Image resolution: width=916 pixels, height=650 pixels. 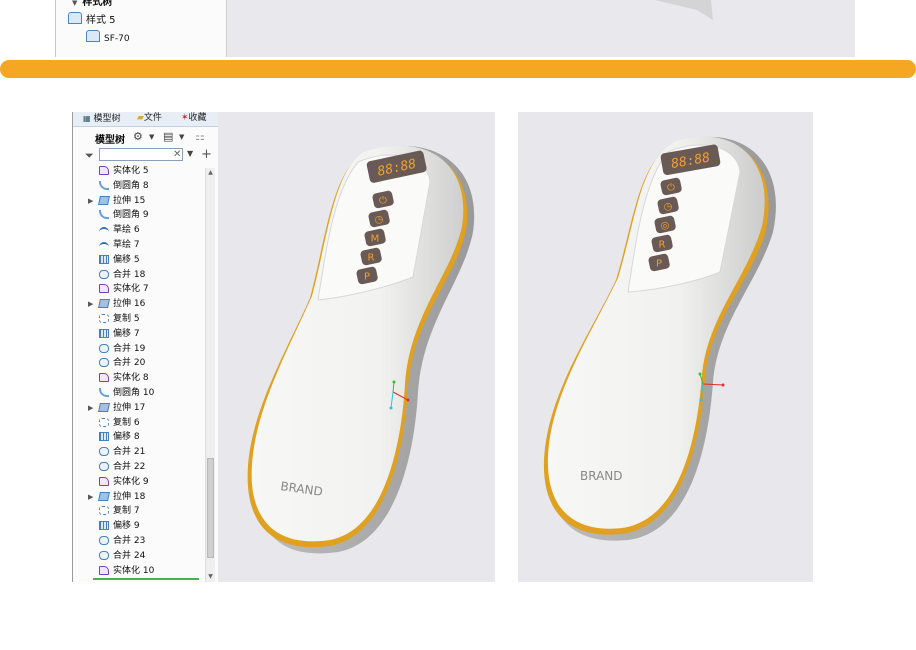 I want to click on device-button-glyph: ◷, so click(x=379, y=220).